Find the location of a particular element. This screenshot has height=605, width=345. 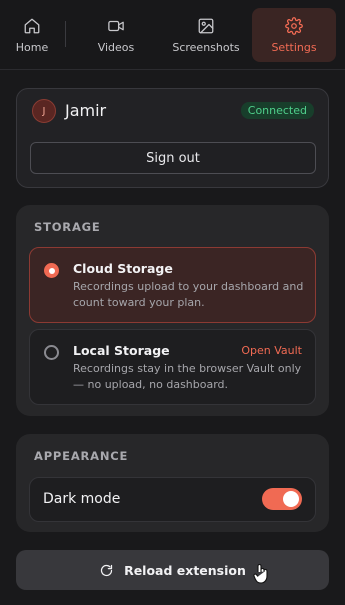

dark-mode-row: Dark mode is located at coordinates (172, 499).